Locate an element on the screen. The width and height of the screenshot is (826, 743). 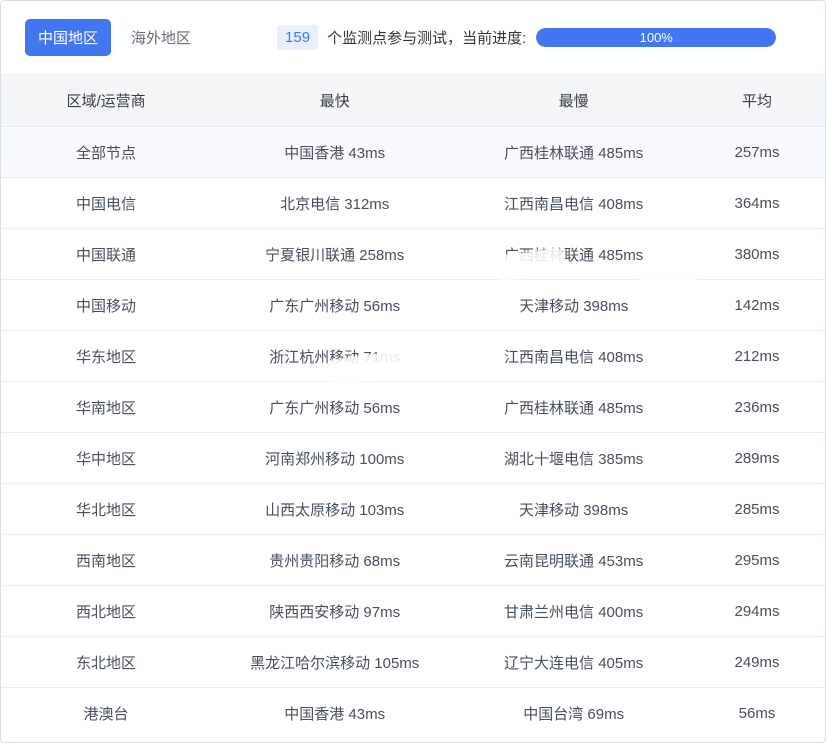
table-row: 中国电信 北京电信 312ms 江西南昌电信 408ms 364ms is located at coordinates (413, 203).